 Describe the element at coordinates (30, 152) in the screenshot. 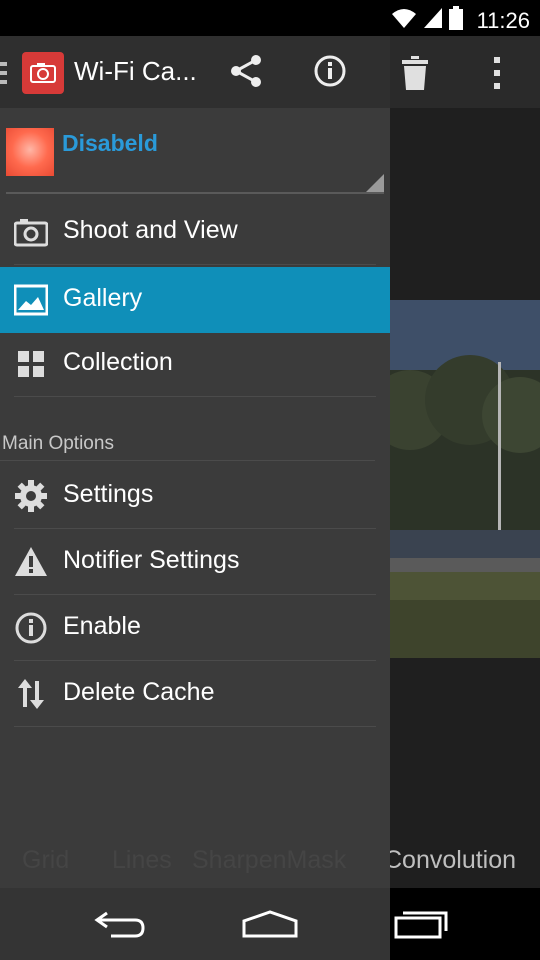

I see `avatar` at that location.